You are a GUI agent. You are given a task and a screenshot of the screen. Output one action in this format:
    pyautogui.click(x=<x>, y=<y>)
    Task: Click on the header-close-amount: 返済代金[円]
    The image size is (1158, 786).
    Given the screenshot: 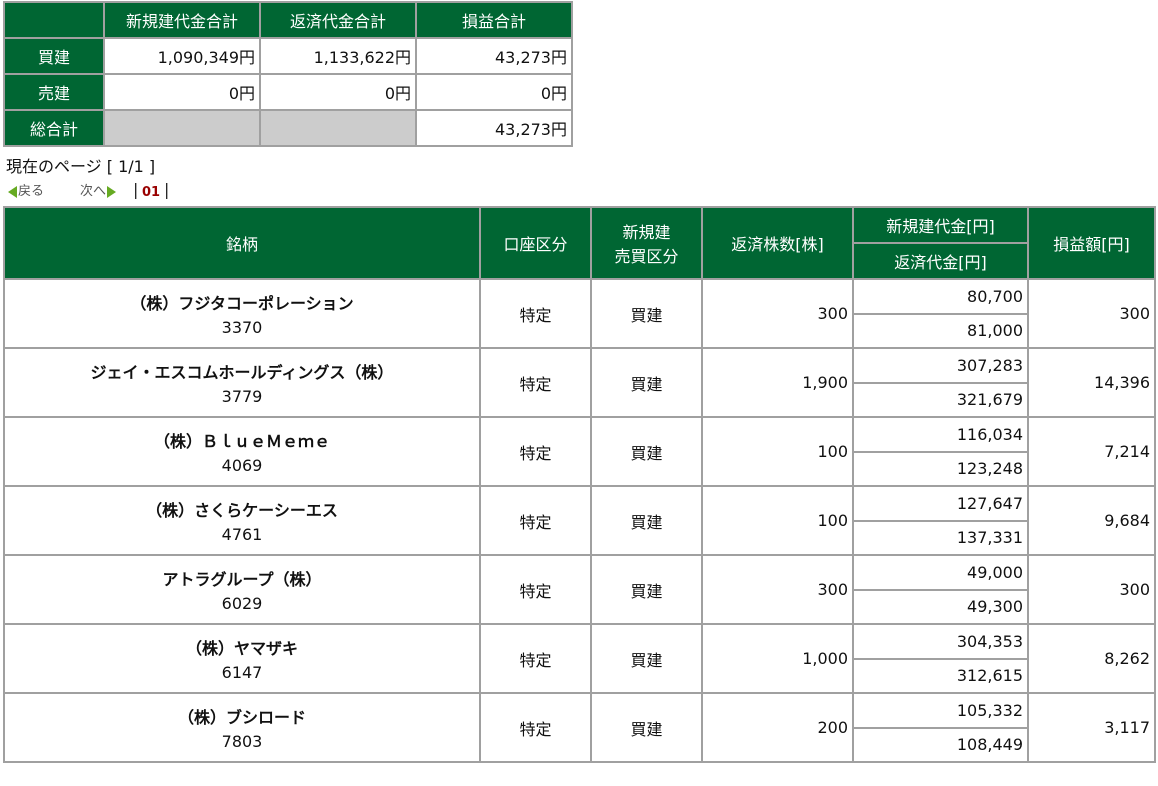 What is the action you would take?
    pyautogui.click(x=940, y=261)
    